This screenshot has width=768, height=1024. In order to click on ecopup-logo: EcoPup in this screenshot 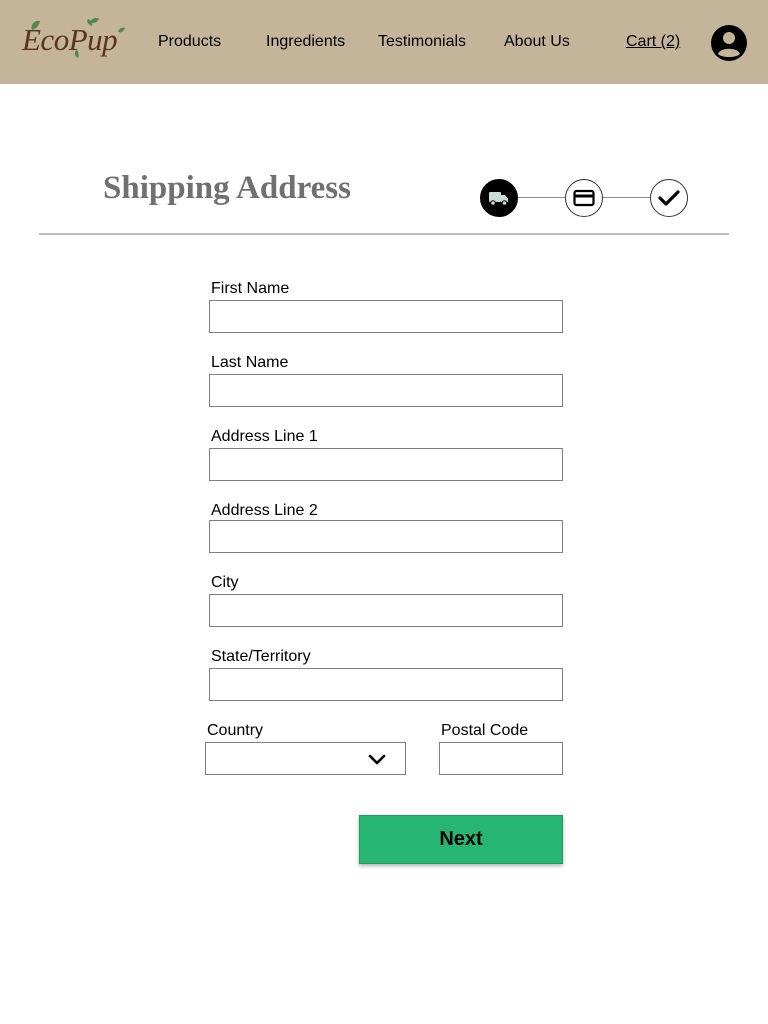, I will do `click(74, 41)`.